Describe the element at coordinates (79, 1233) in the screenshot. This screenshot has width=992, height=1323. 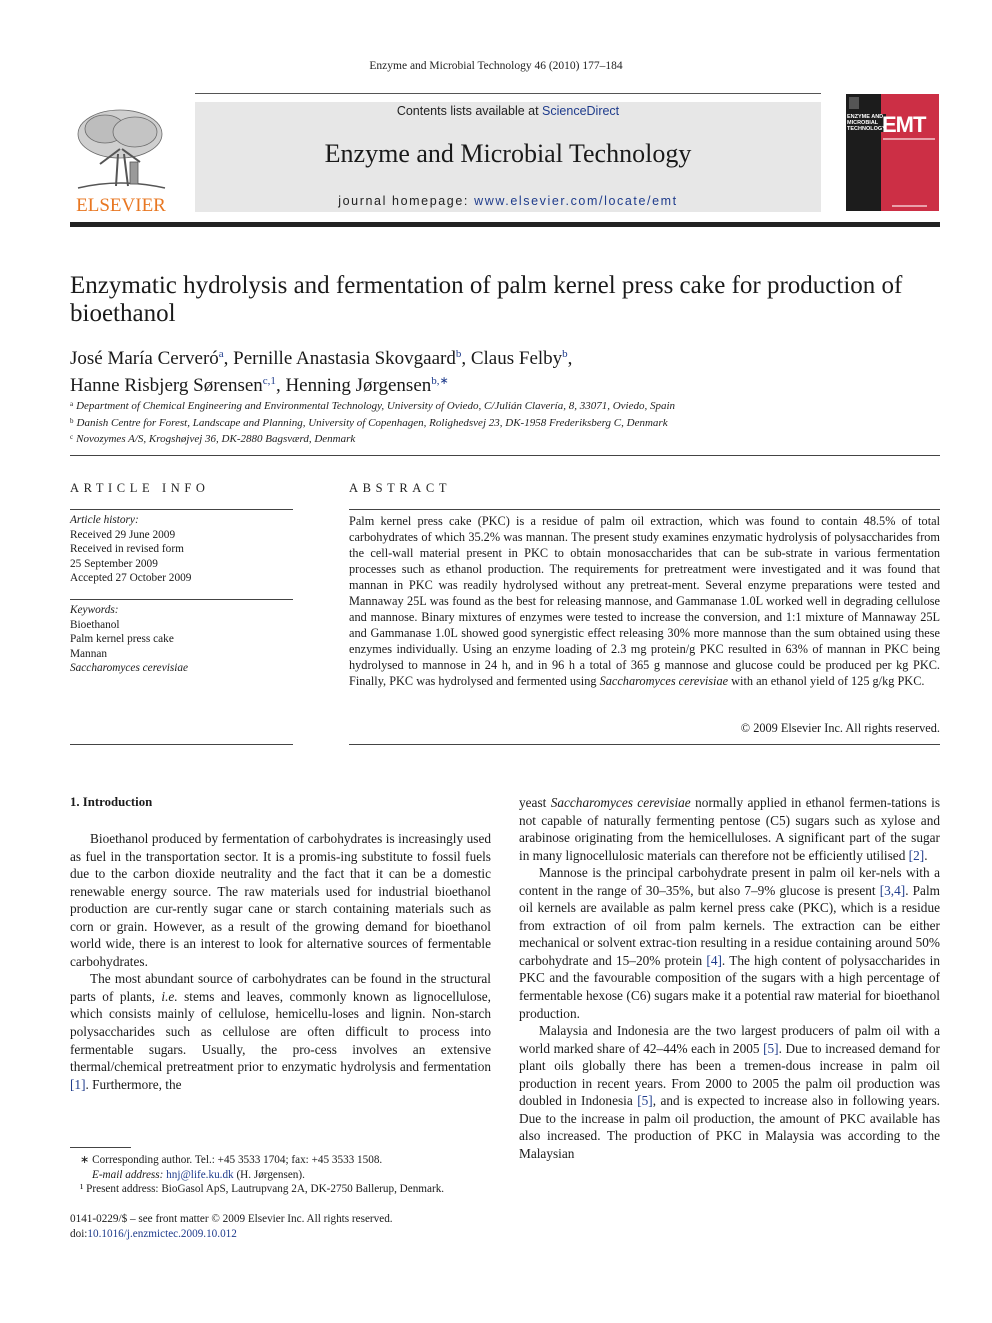
I see `doi-prefix: doi:` at that location.